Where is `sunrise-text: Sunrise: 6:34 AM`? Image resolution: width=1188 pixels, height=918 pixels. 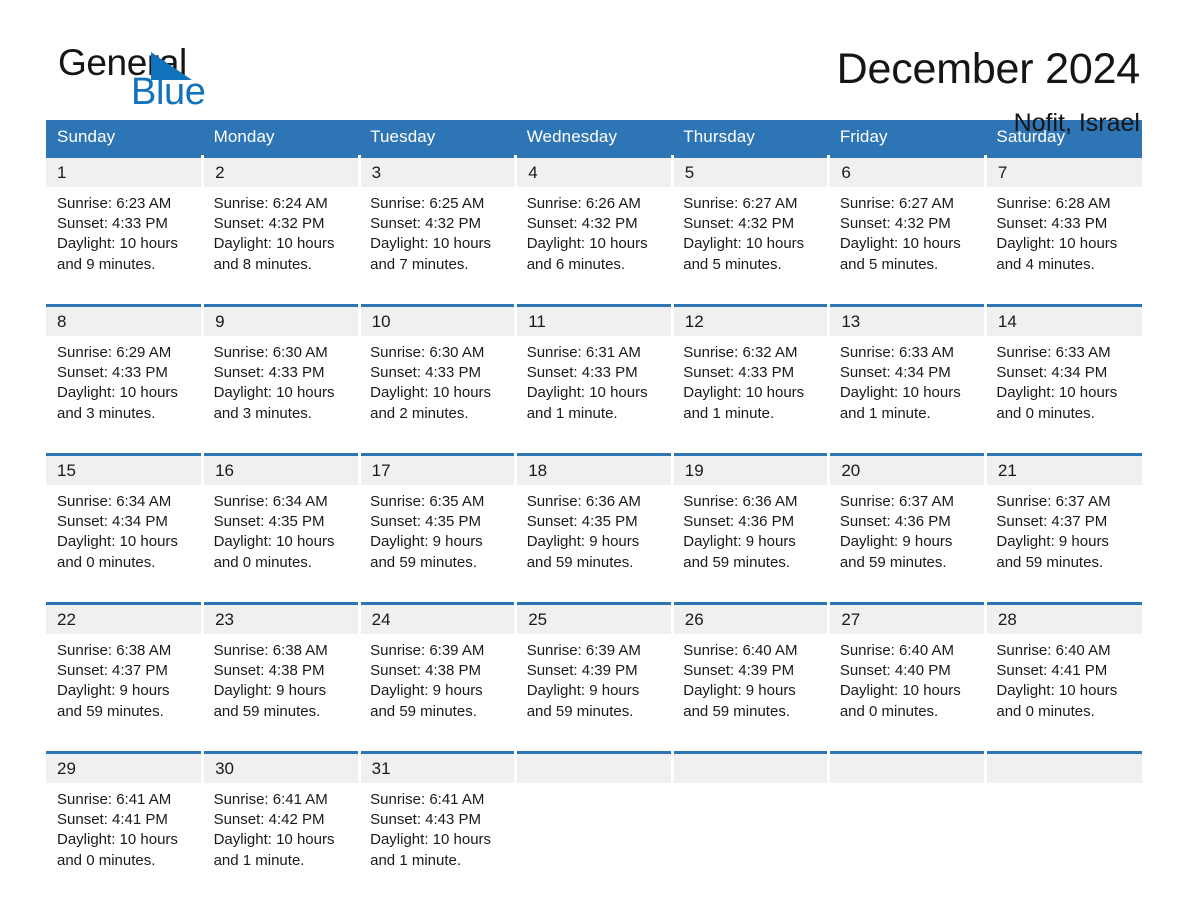
sunrise-text: Sunrise: 6:34 AM is located at coordinates (270, 501).